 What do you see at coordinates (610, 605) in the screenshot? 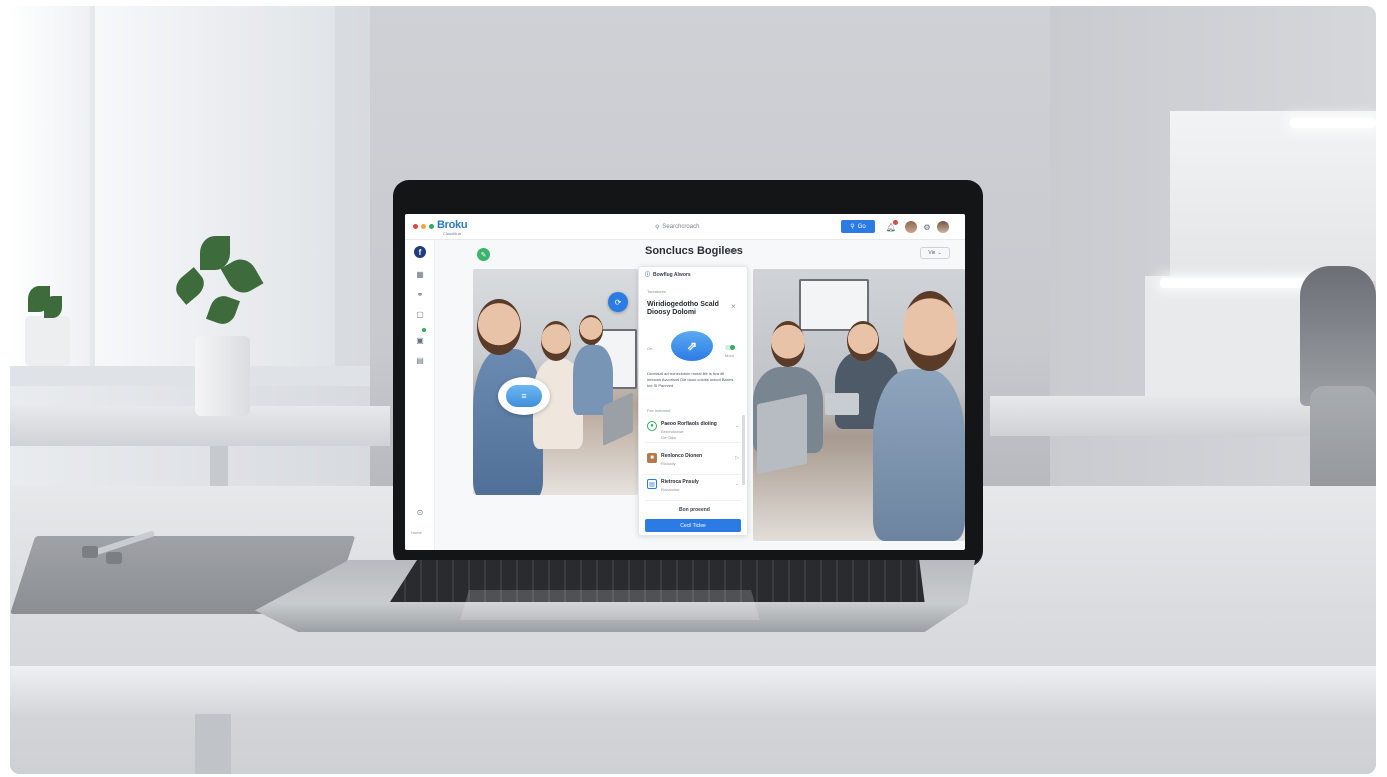
I see `laptop-trackpad` at bounding box center [610, 605].